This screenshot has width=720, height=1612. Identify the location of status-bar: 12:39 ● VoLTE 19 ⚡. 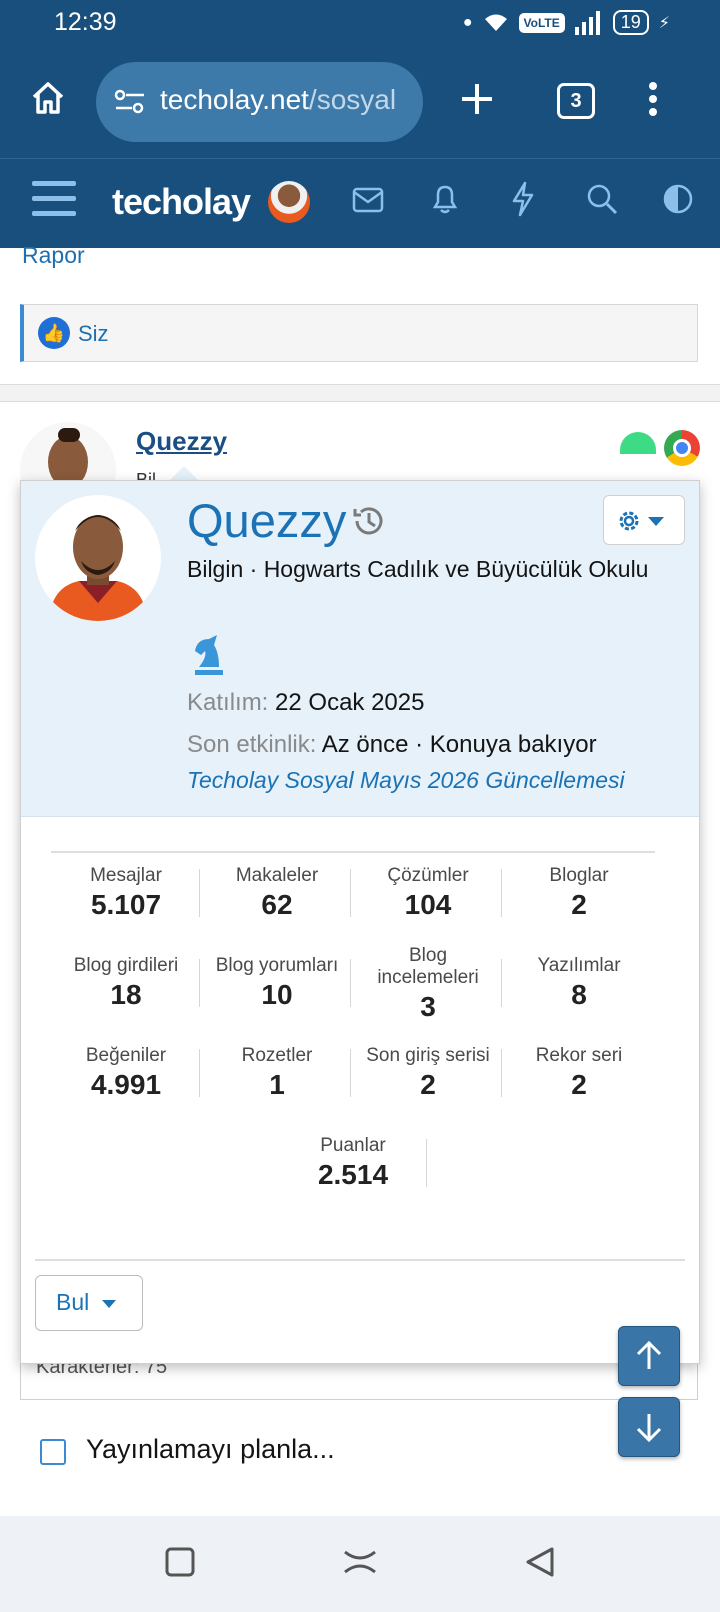
(360, 23).